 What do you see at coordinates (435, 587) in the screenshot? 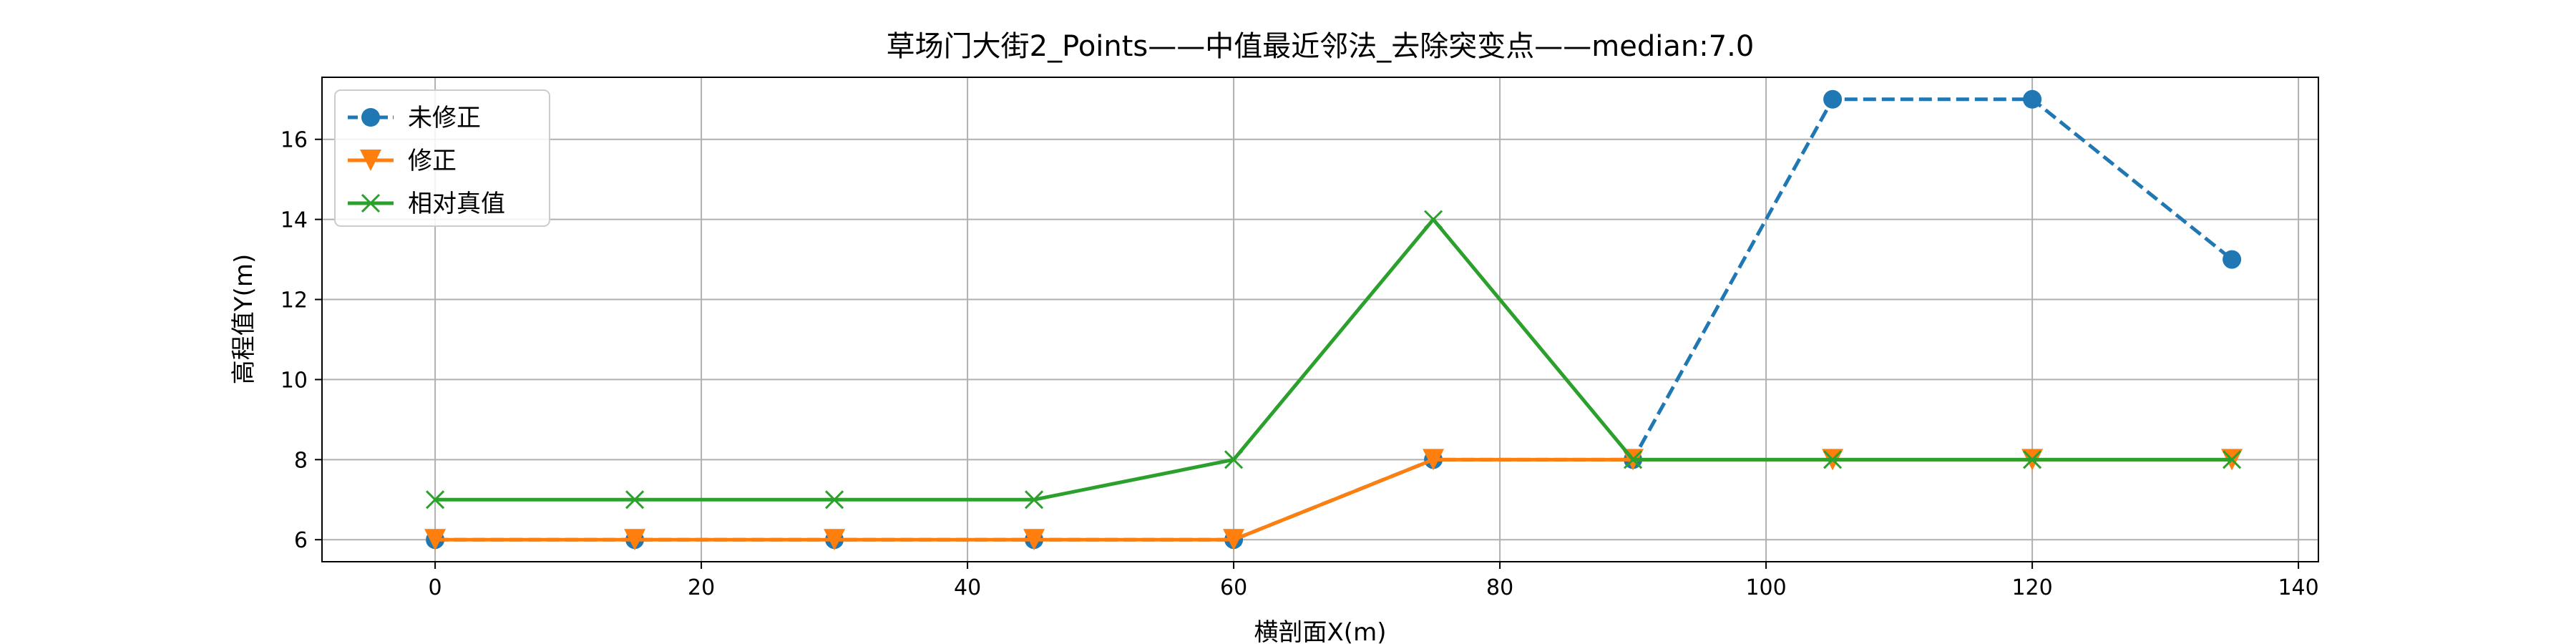
I see `x-tick-label: 0` at bounding box center [435, 587].